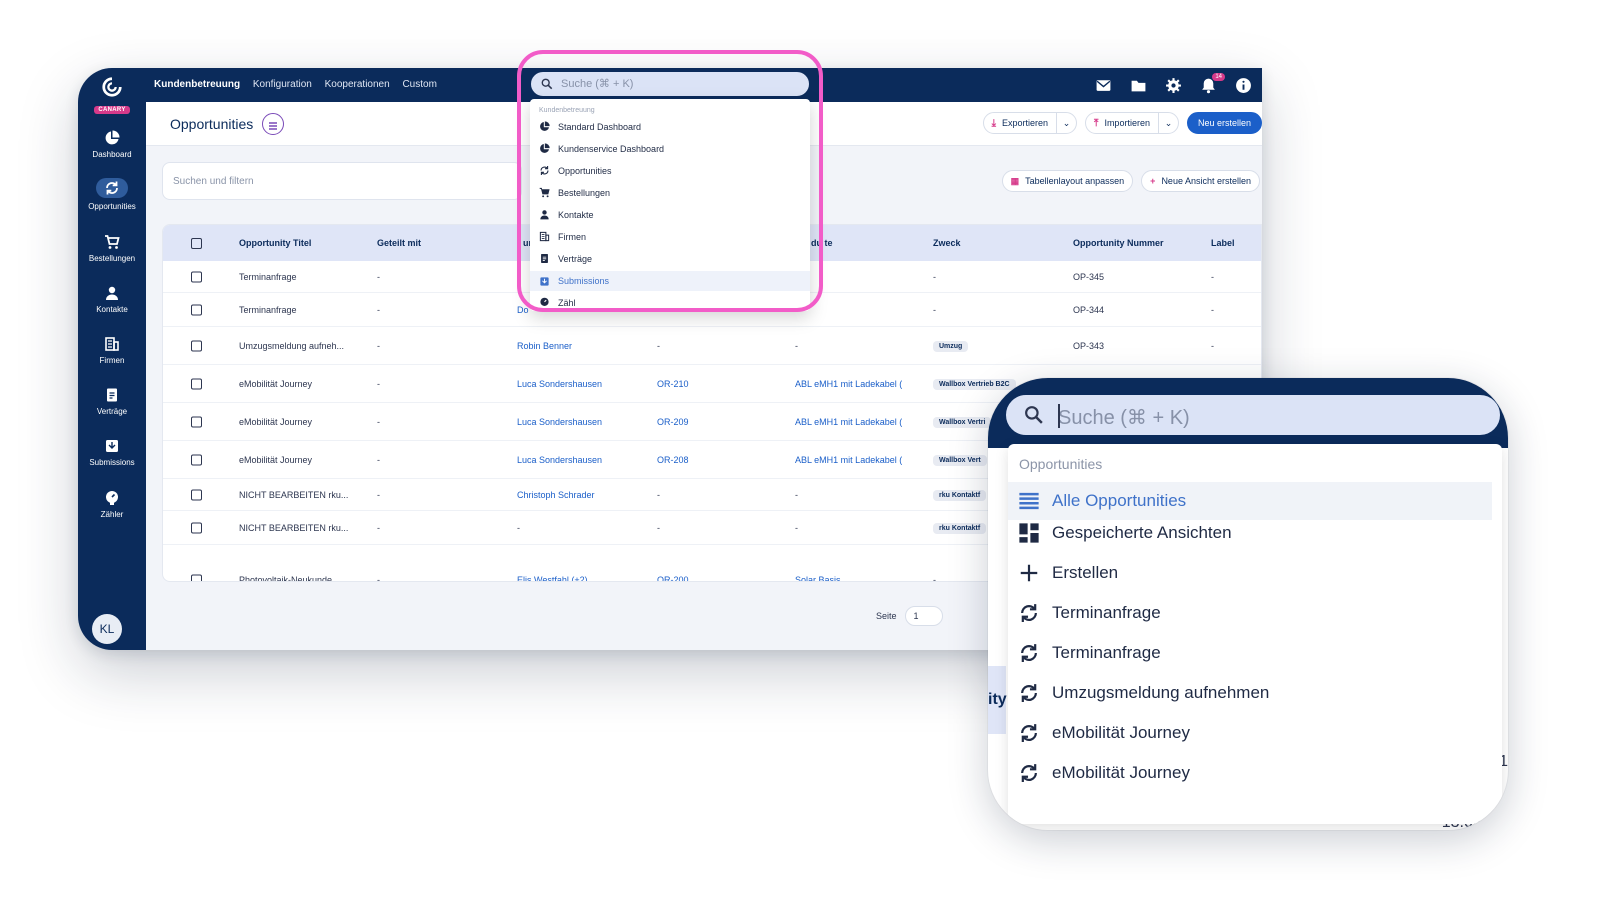  I want to click on views-menu-button, so click(273, 124).